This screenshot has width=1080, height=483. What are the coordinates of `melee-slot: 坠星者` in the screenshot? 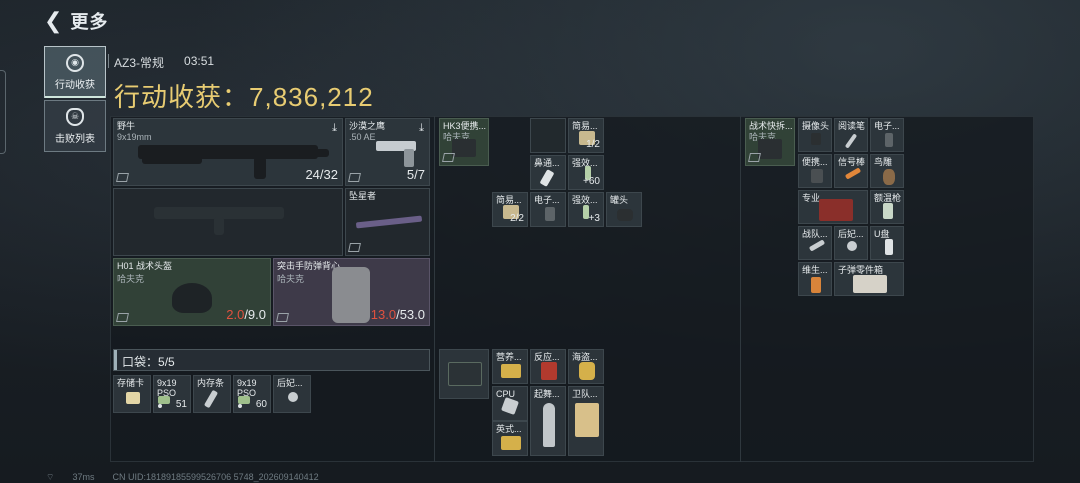 It's located at (387, 222).